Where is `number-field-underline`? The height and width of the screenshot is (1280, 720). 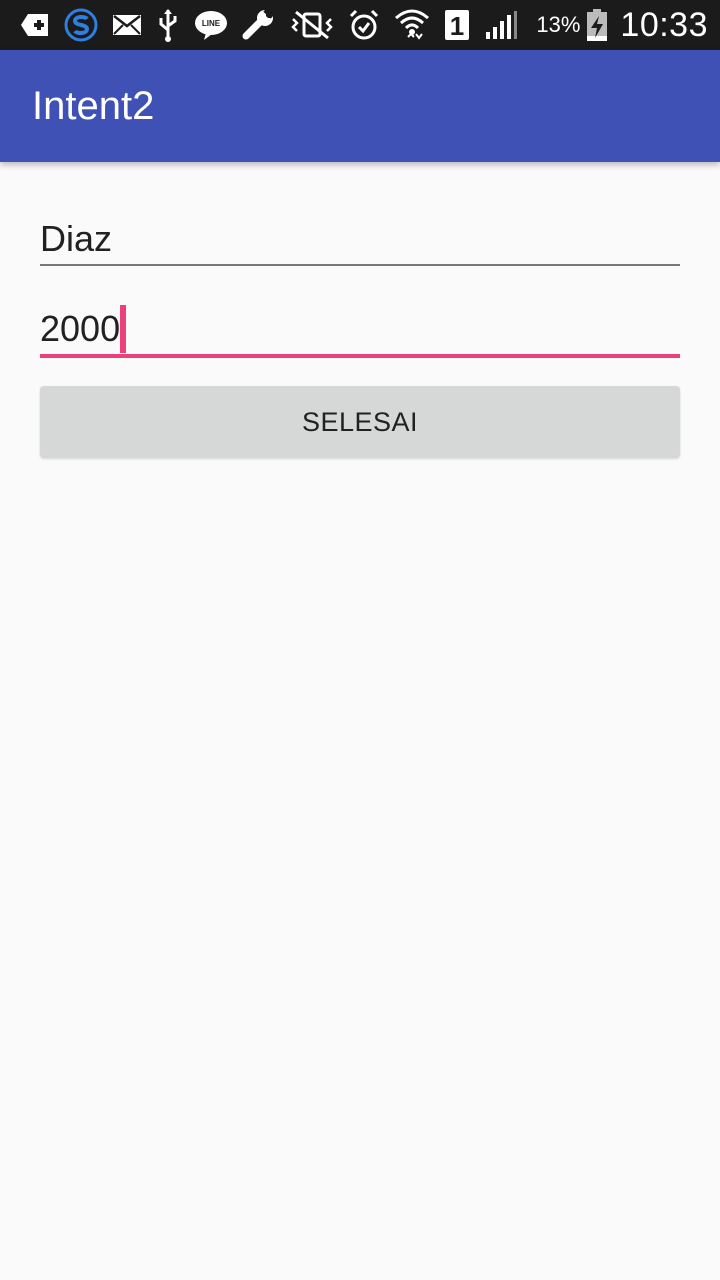
number-field-underline is located at coordinates (360, 356).